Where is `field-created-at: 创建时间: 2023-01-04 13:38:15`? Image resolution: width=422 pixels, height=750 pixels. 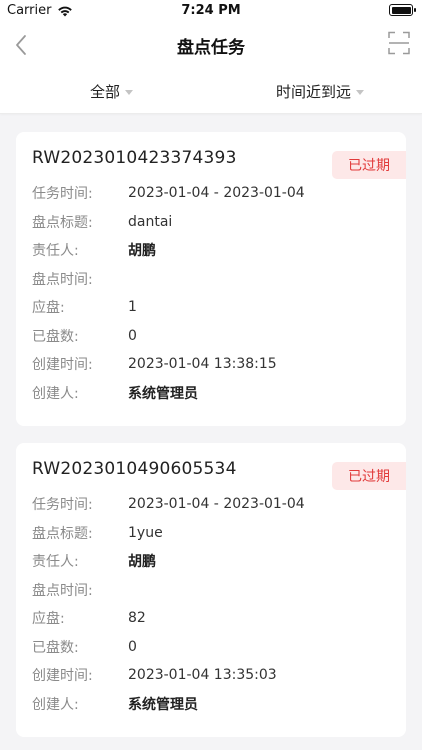 field-created-at: 创建时间: 2023-01-04 13:38:15 is located at coordinates (154, 364).